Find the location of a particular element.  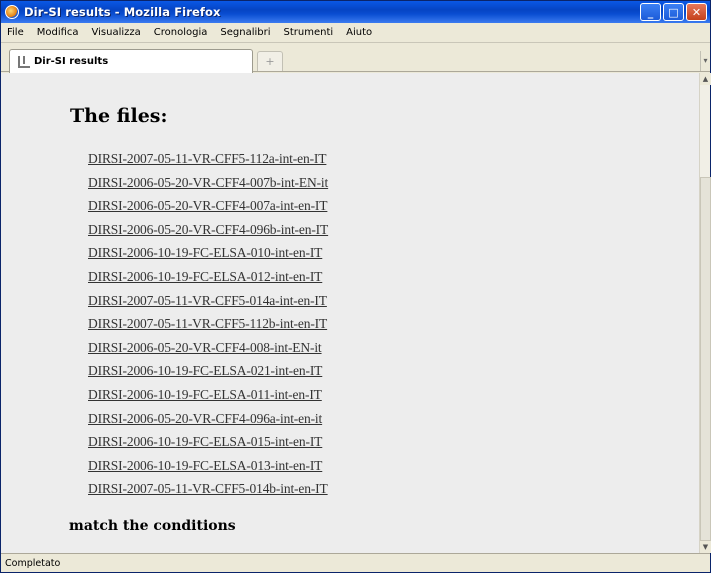

page-heading: The files: is located at coordinates (119, 116).